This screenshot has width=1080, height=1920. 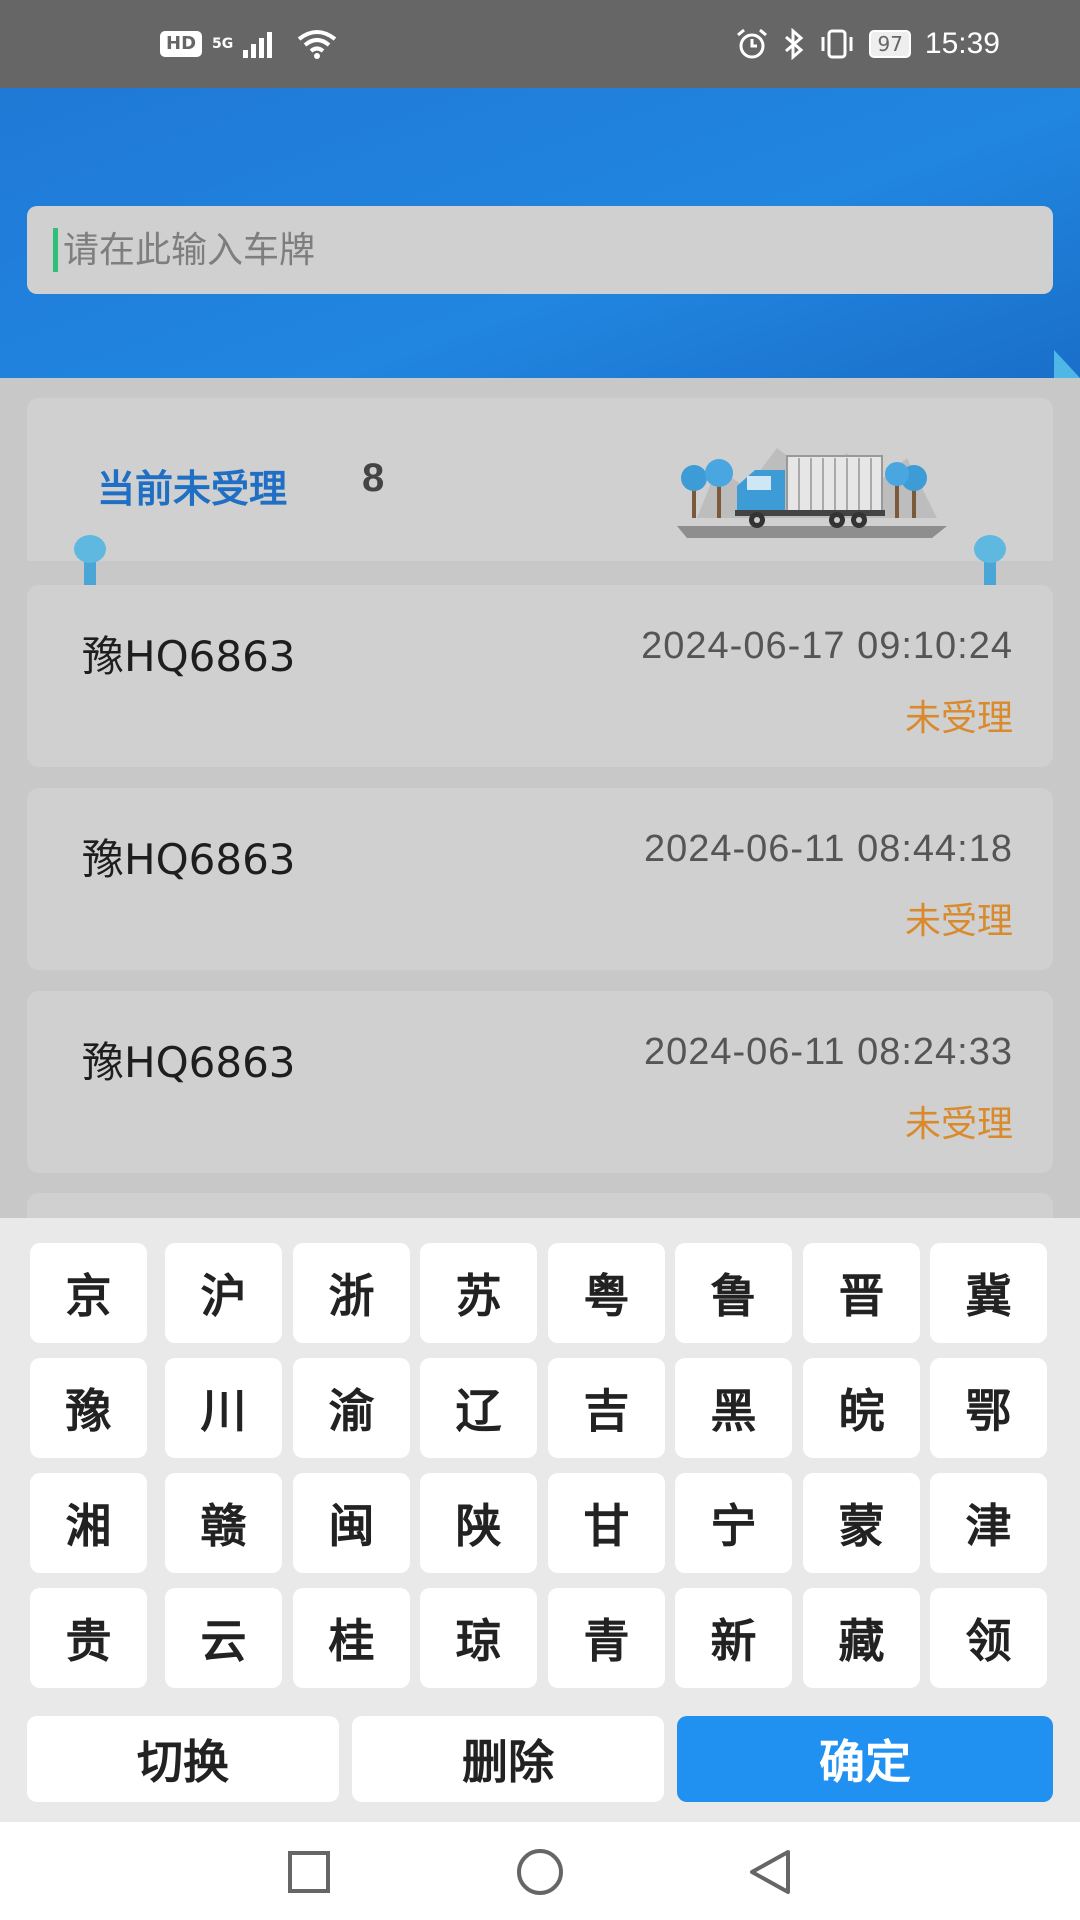 What do you see at coordinates (223, 44) in the screenshot?
I see `network-type: 5G` at bounding box center [223, 44].